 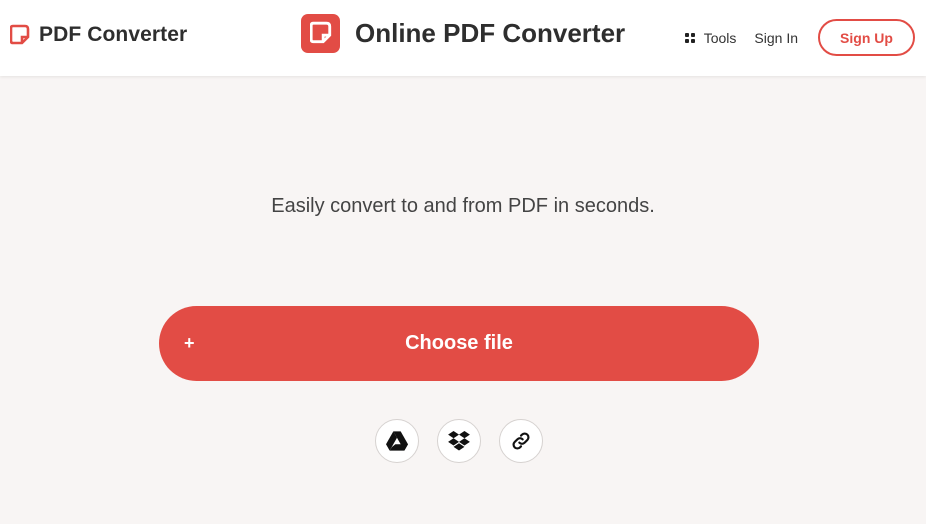 I want to click on google-drive-button, so click(x=397, y=441).